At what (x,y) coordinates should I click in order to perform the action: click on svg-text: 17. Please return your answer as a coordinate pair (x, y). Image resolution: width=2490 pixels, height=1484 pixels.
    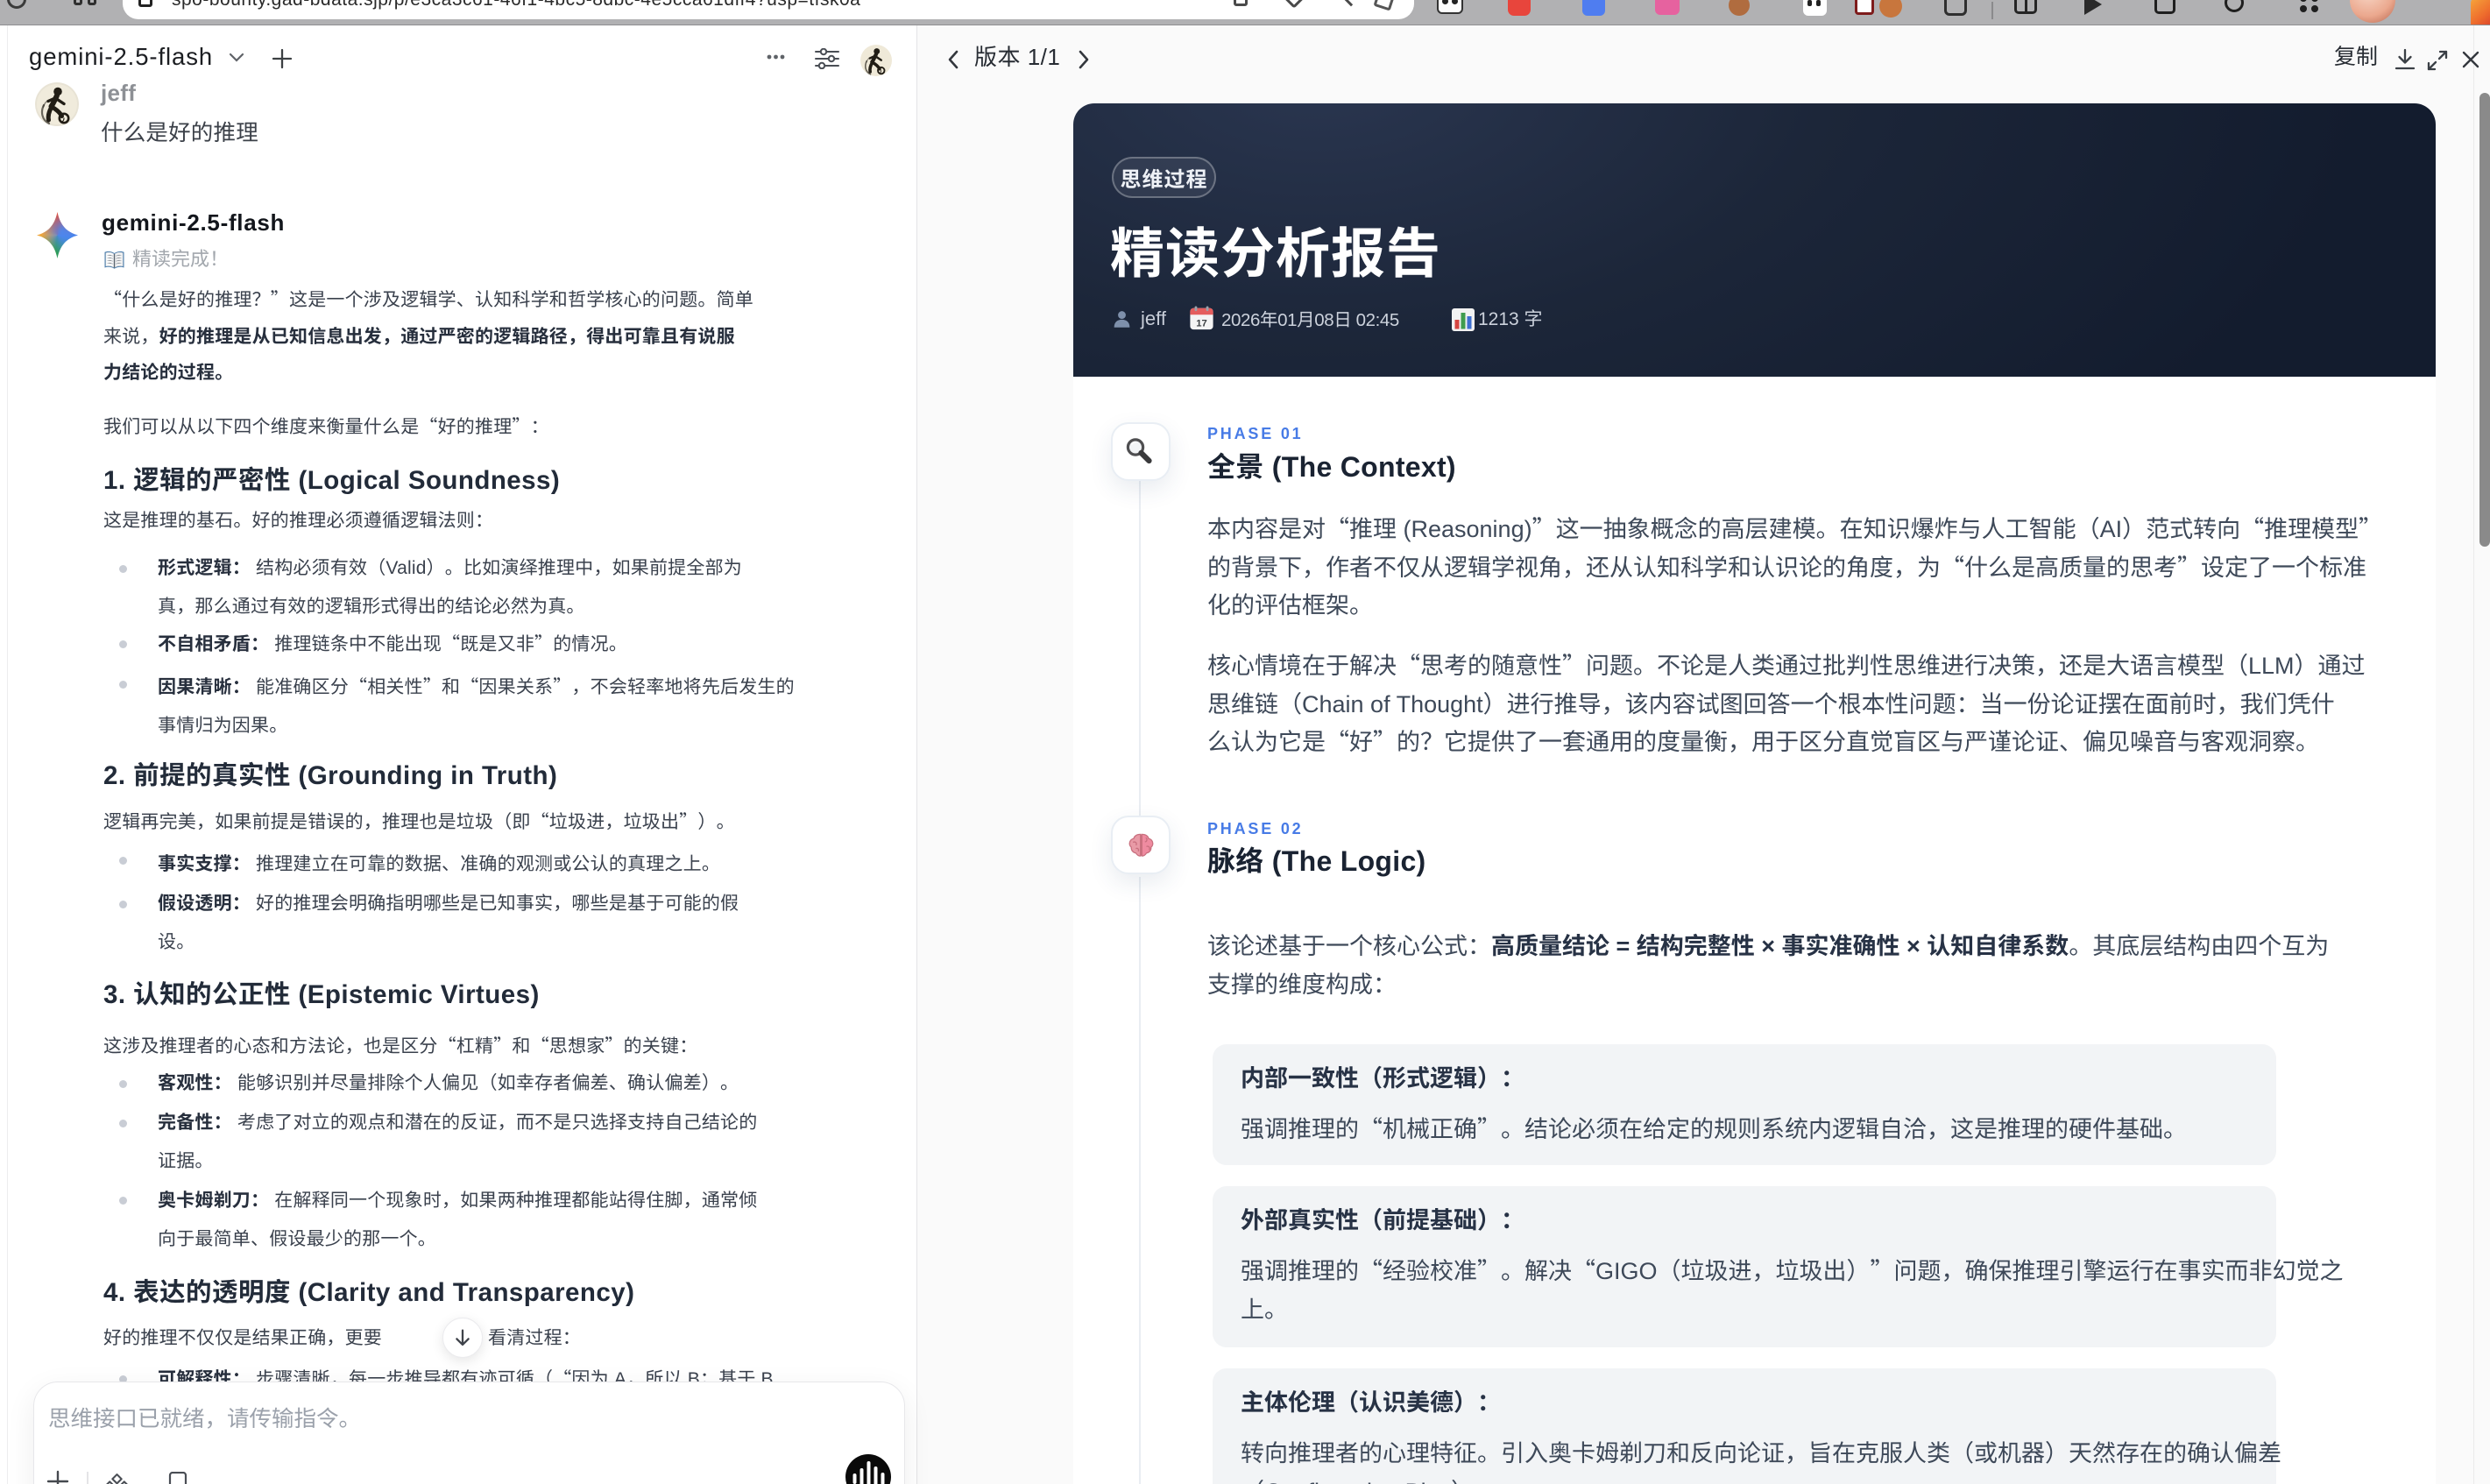
    Looking at the image, I should click on (1201, 323).